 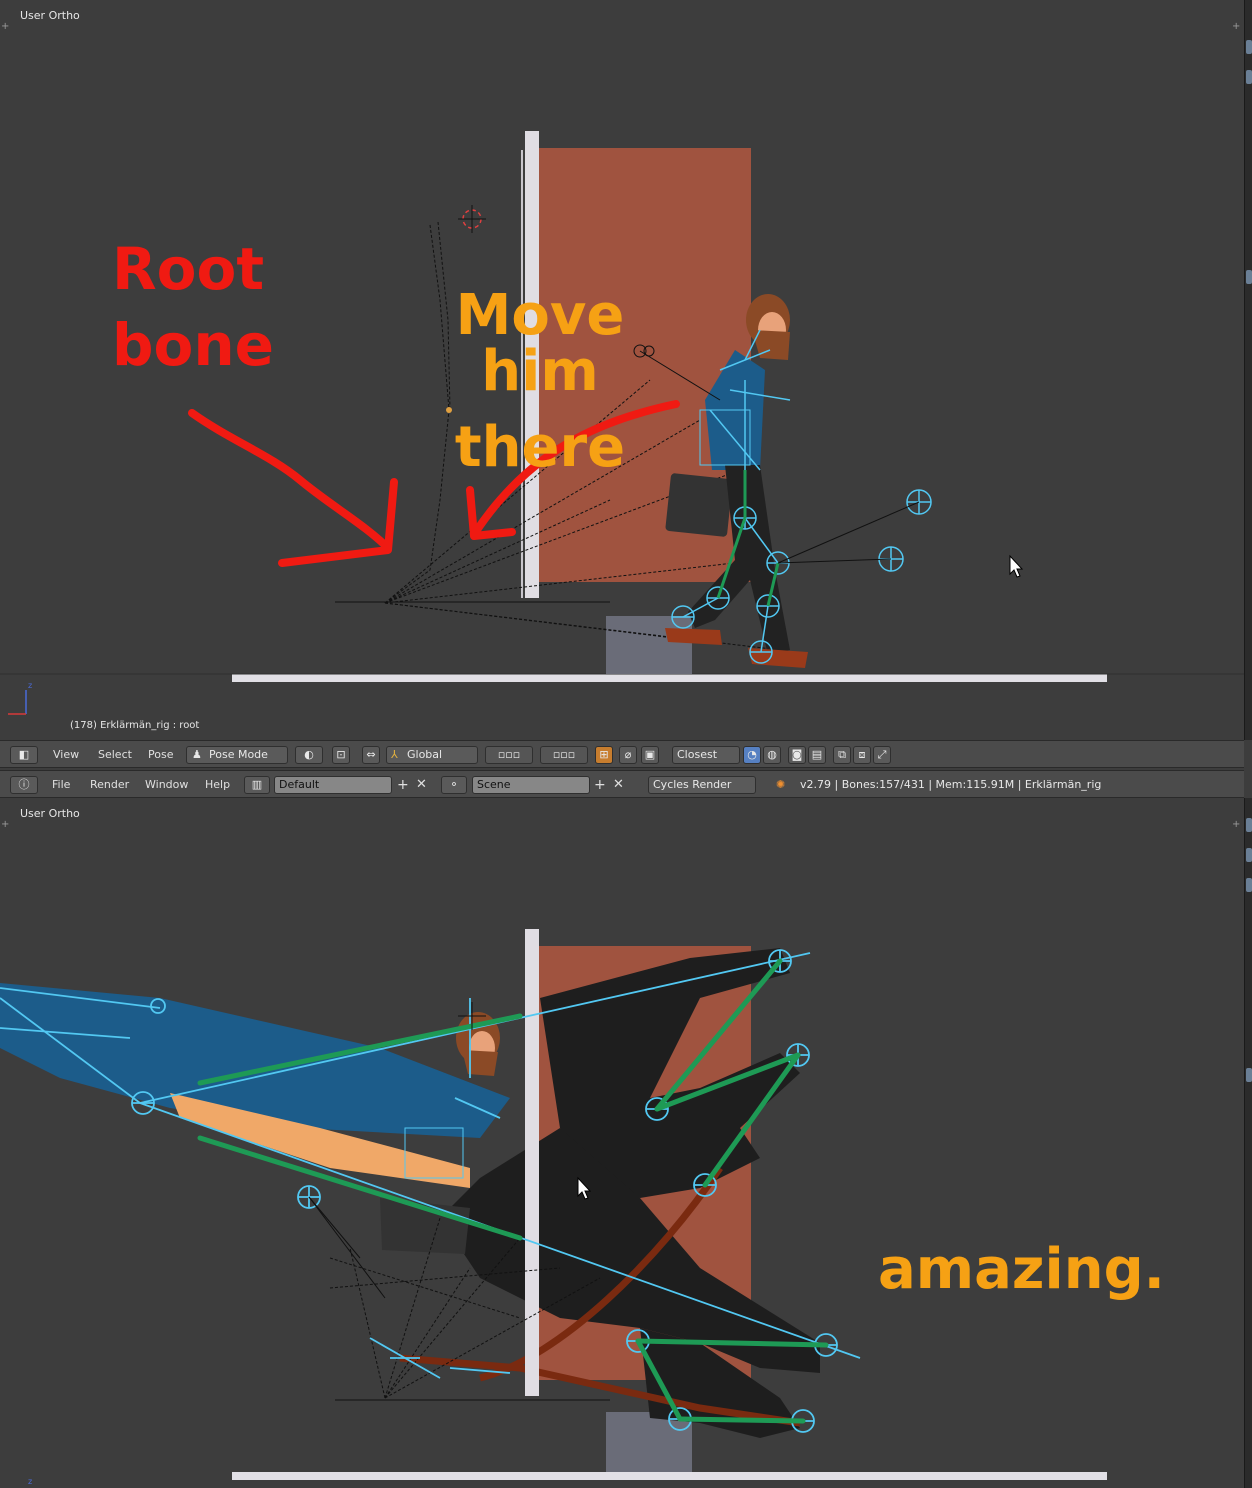 What do you see at coordinates (257, 785) in the screenshot?
I see `screen-layout-icon: ▥` at bounding box center [257, 785].